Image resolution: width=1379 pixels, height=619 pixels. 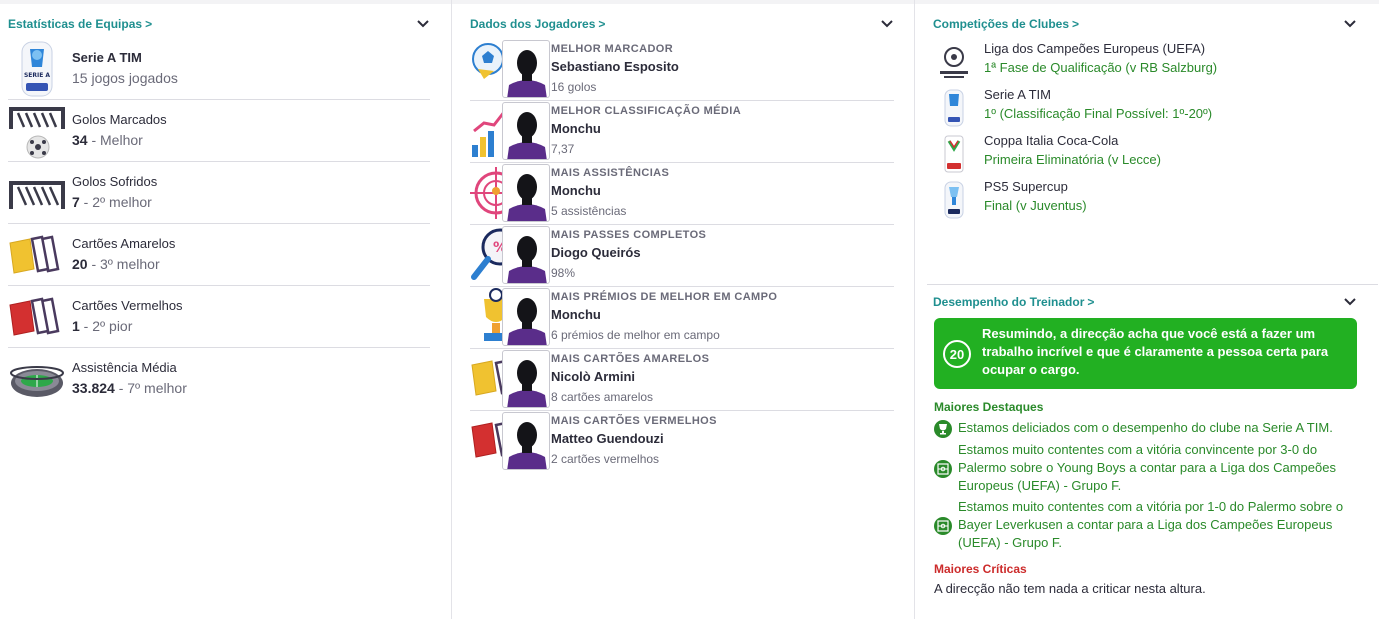 I want to click on section-divider, so click(x=1152, y=284).